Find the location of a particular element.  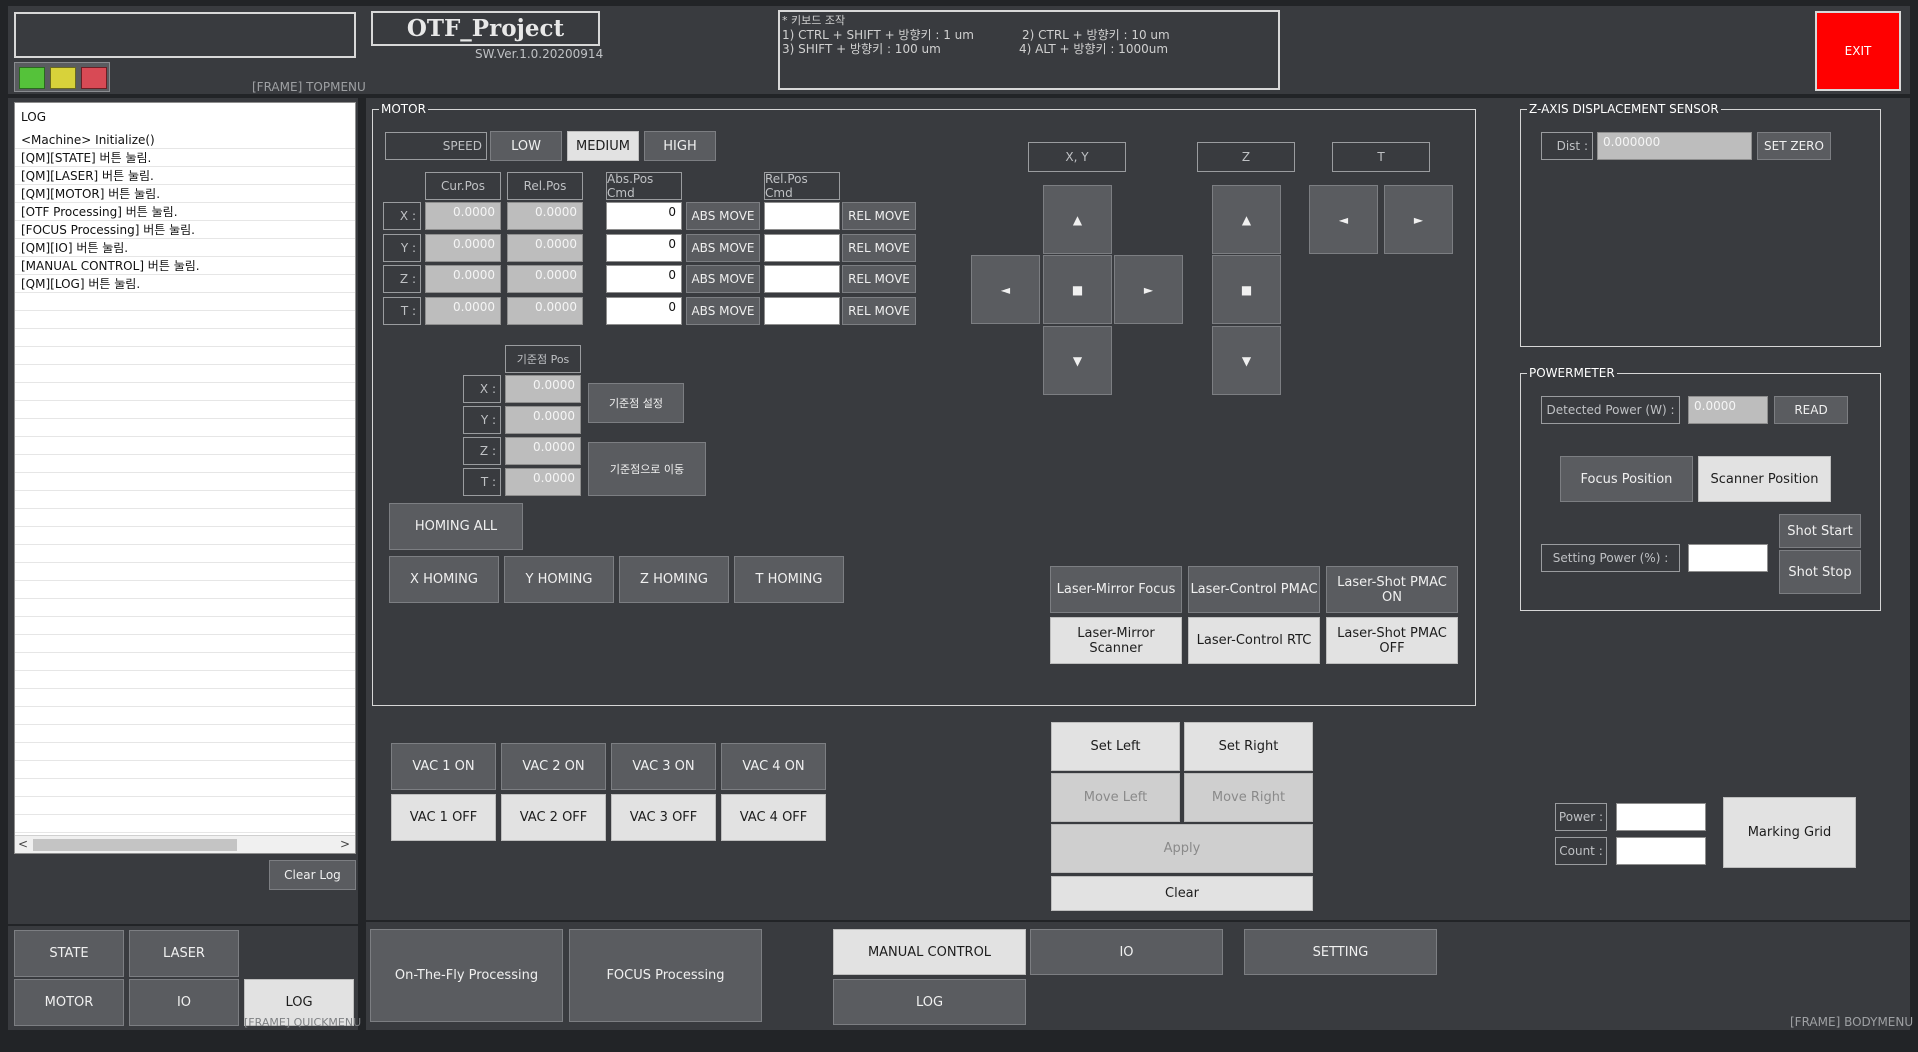

ref-move-button: 기준점으로 이동 is located at coordinates (647, 469).